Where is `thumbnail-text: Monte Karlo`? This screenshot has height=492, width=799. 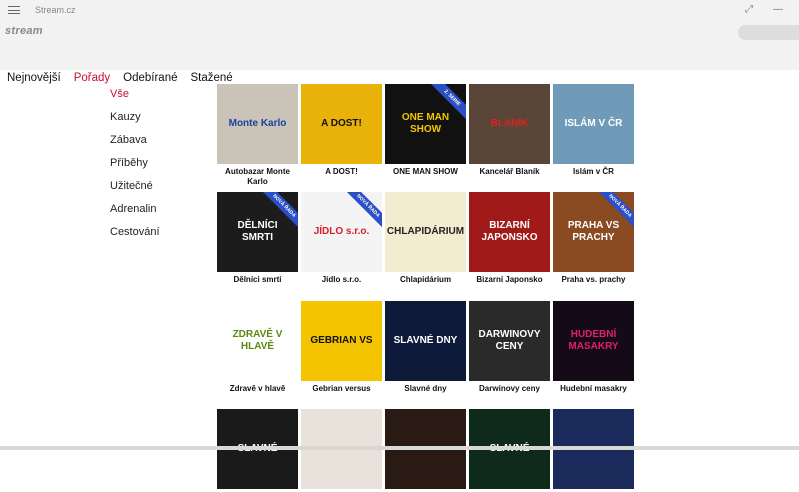 thumbnail-text: Monte Karlo is located at coordinates (257, 123).